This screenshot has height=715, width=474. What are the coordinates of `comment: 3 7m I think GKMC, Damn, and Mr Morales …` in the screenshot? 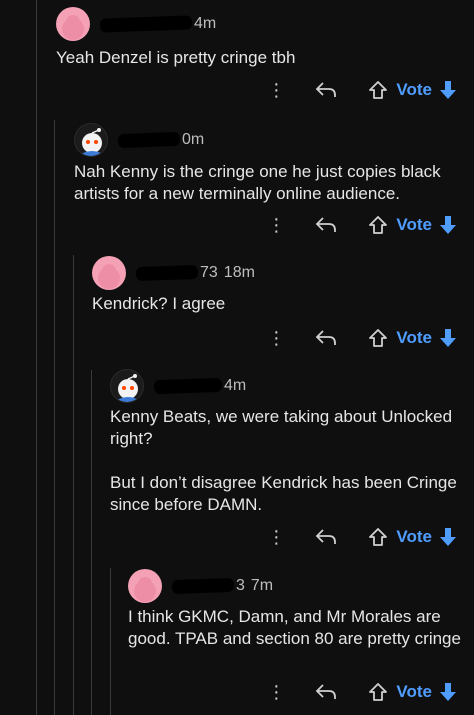 It's located at (297, 608).